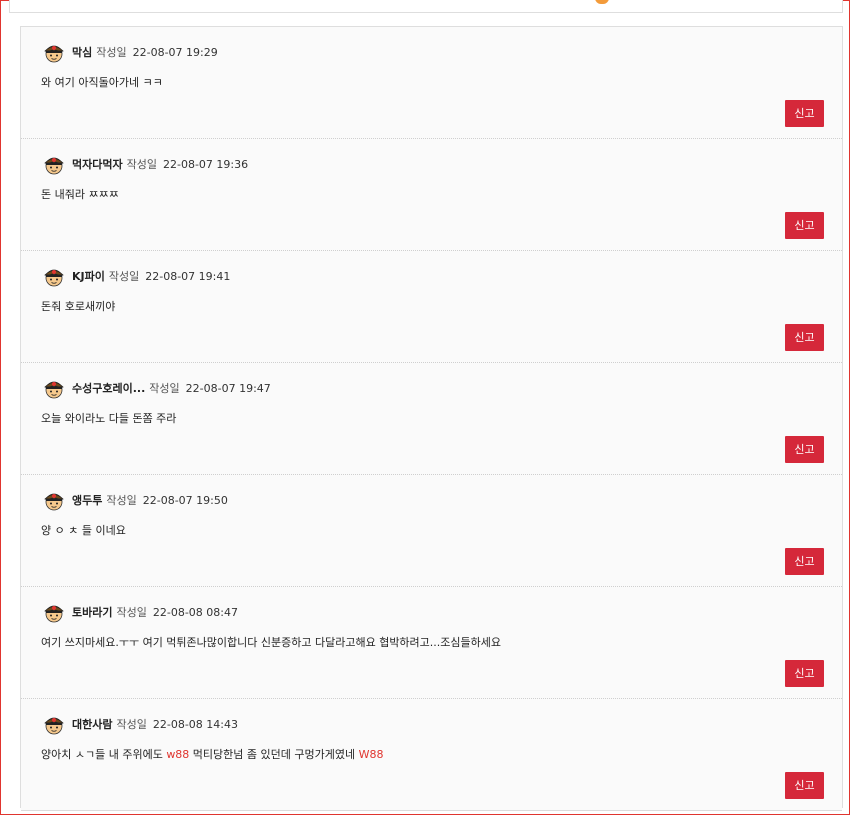 The width and height of the screenshot is (850, 815). What do you see at coordinates (87, 500) in the screenshot?
I see `comment-author: 앵두투` at bounding box center [87, 500].